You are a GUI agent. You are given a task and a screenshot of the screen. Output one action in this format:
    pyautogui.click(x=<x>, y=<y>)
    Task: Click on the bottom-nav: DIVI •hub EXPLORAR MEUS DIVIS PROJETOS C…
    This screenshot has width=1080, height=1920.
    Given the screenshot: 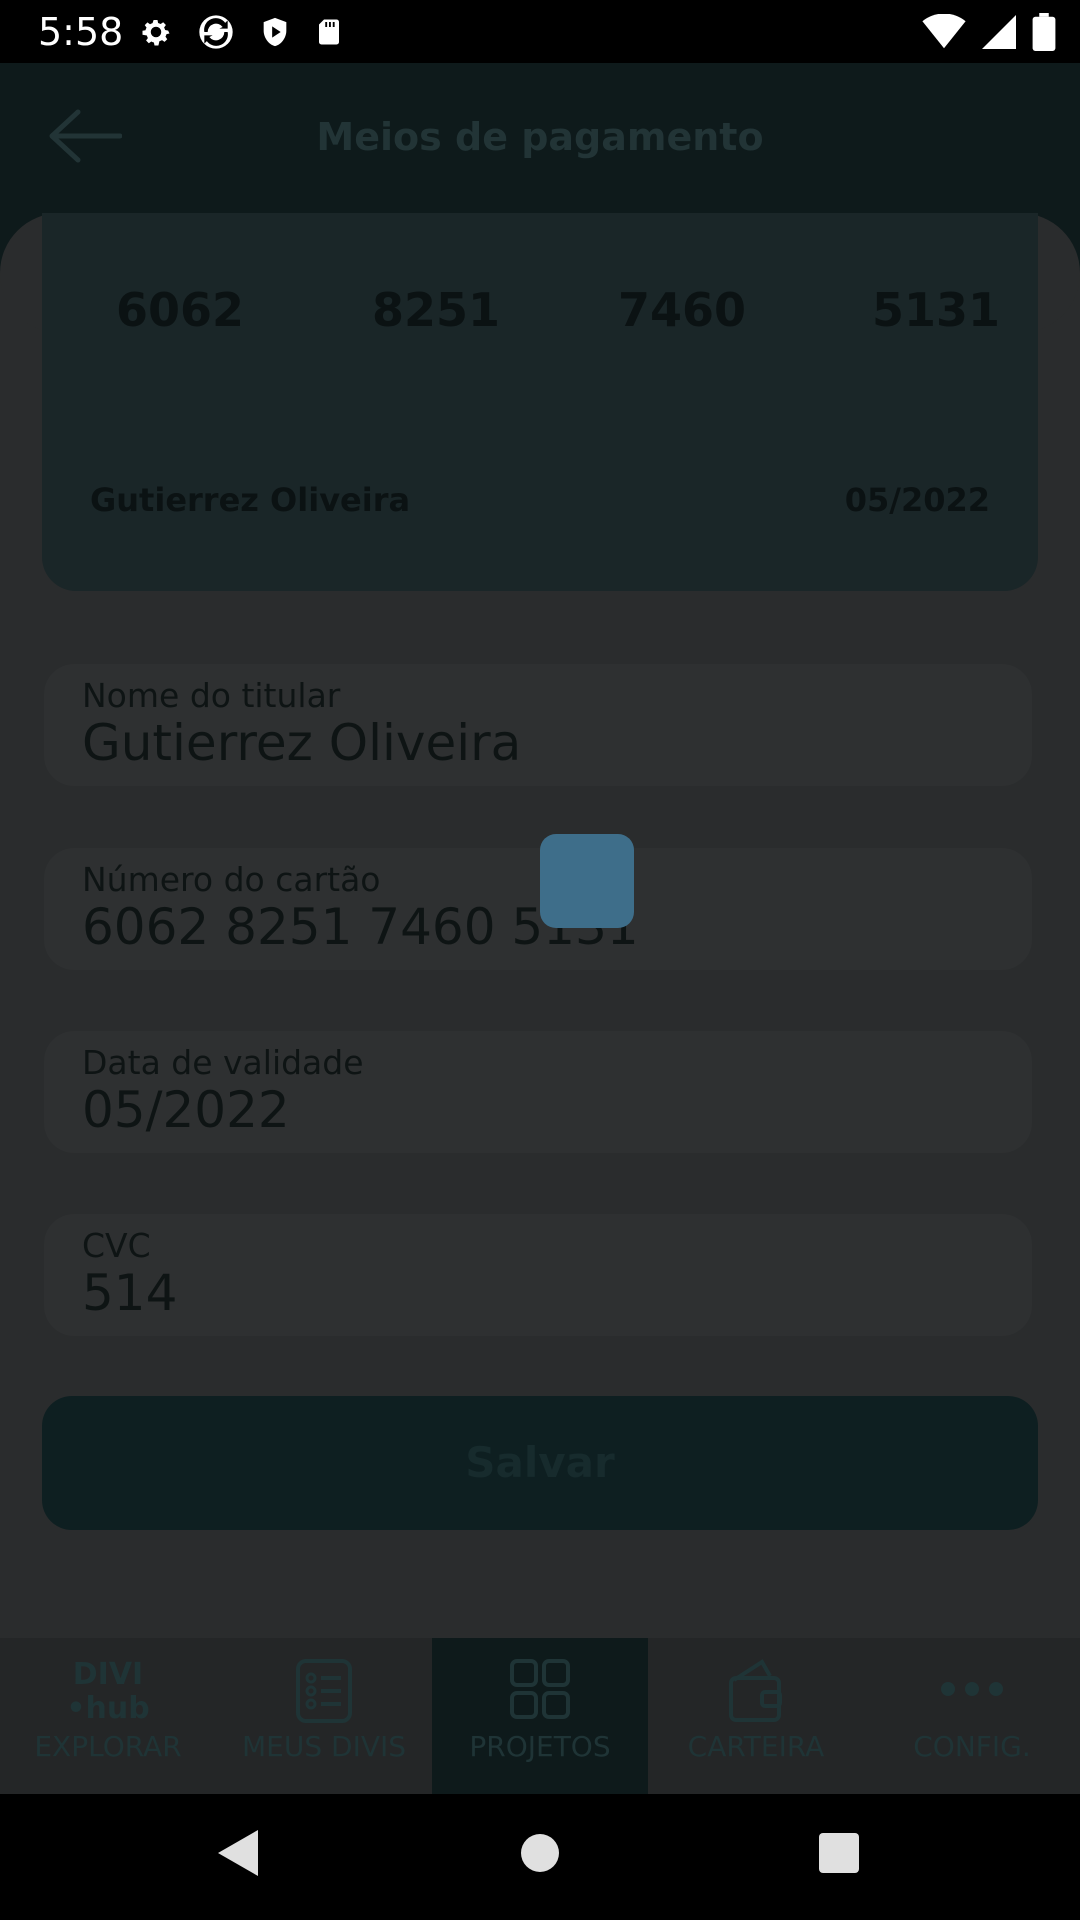 What is the action you would take?
    pyautogui.click(x=540, y=1716)
    